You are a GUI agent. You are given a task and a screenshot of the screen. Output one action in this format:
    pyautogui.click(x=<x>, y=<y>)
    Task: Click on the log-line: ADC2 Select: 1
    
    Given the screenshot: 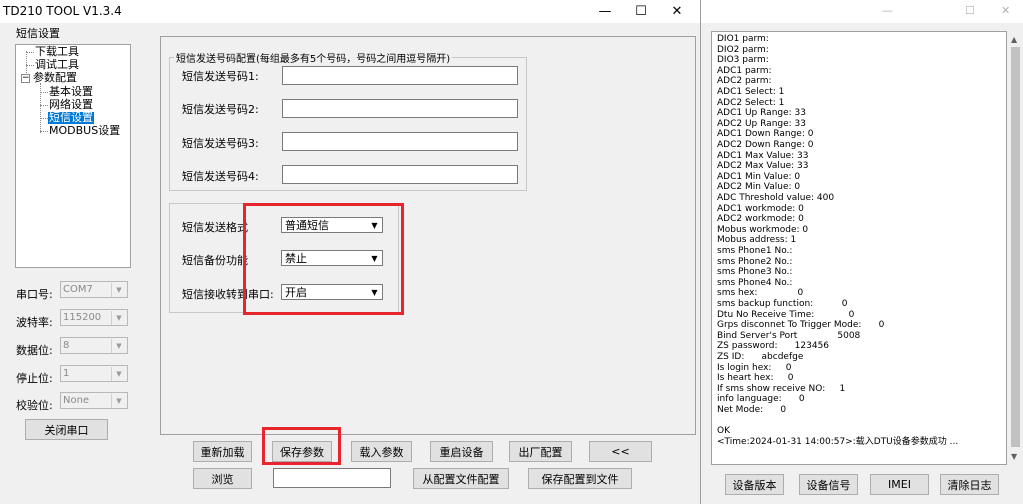 What is the action you would take?
    pyautogui.click(x=751, y=102)
    